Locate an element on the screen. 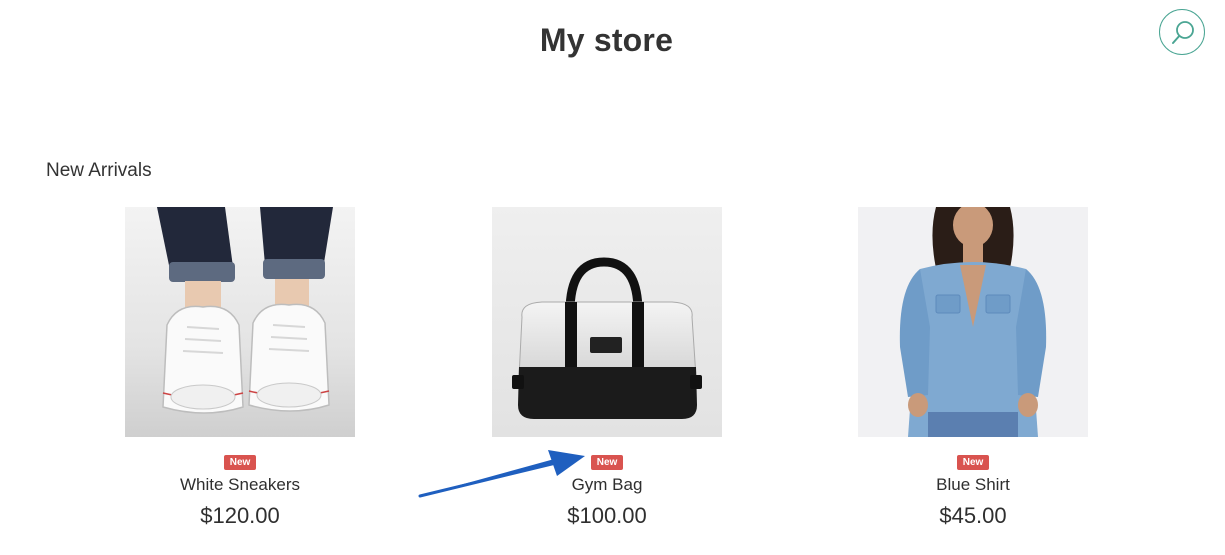  product-card-gym-bag: New Gym Bag $100.00 is located at coordinates (607, 368).